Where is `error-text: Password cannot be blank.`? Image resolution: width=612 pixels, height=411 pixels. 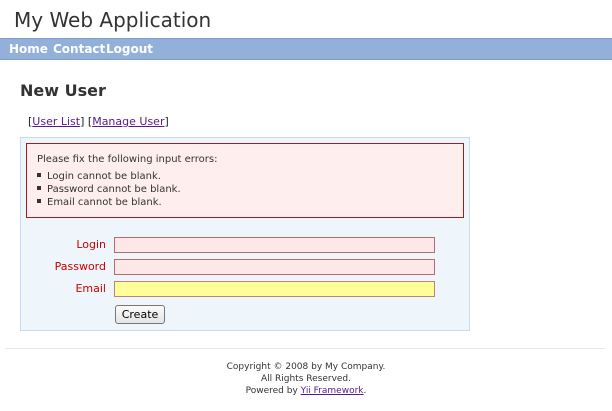 error-text: Password cannot be blank. is located at coordinates (114, 189).